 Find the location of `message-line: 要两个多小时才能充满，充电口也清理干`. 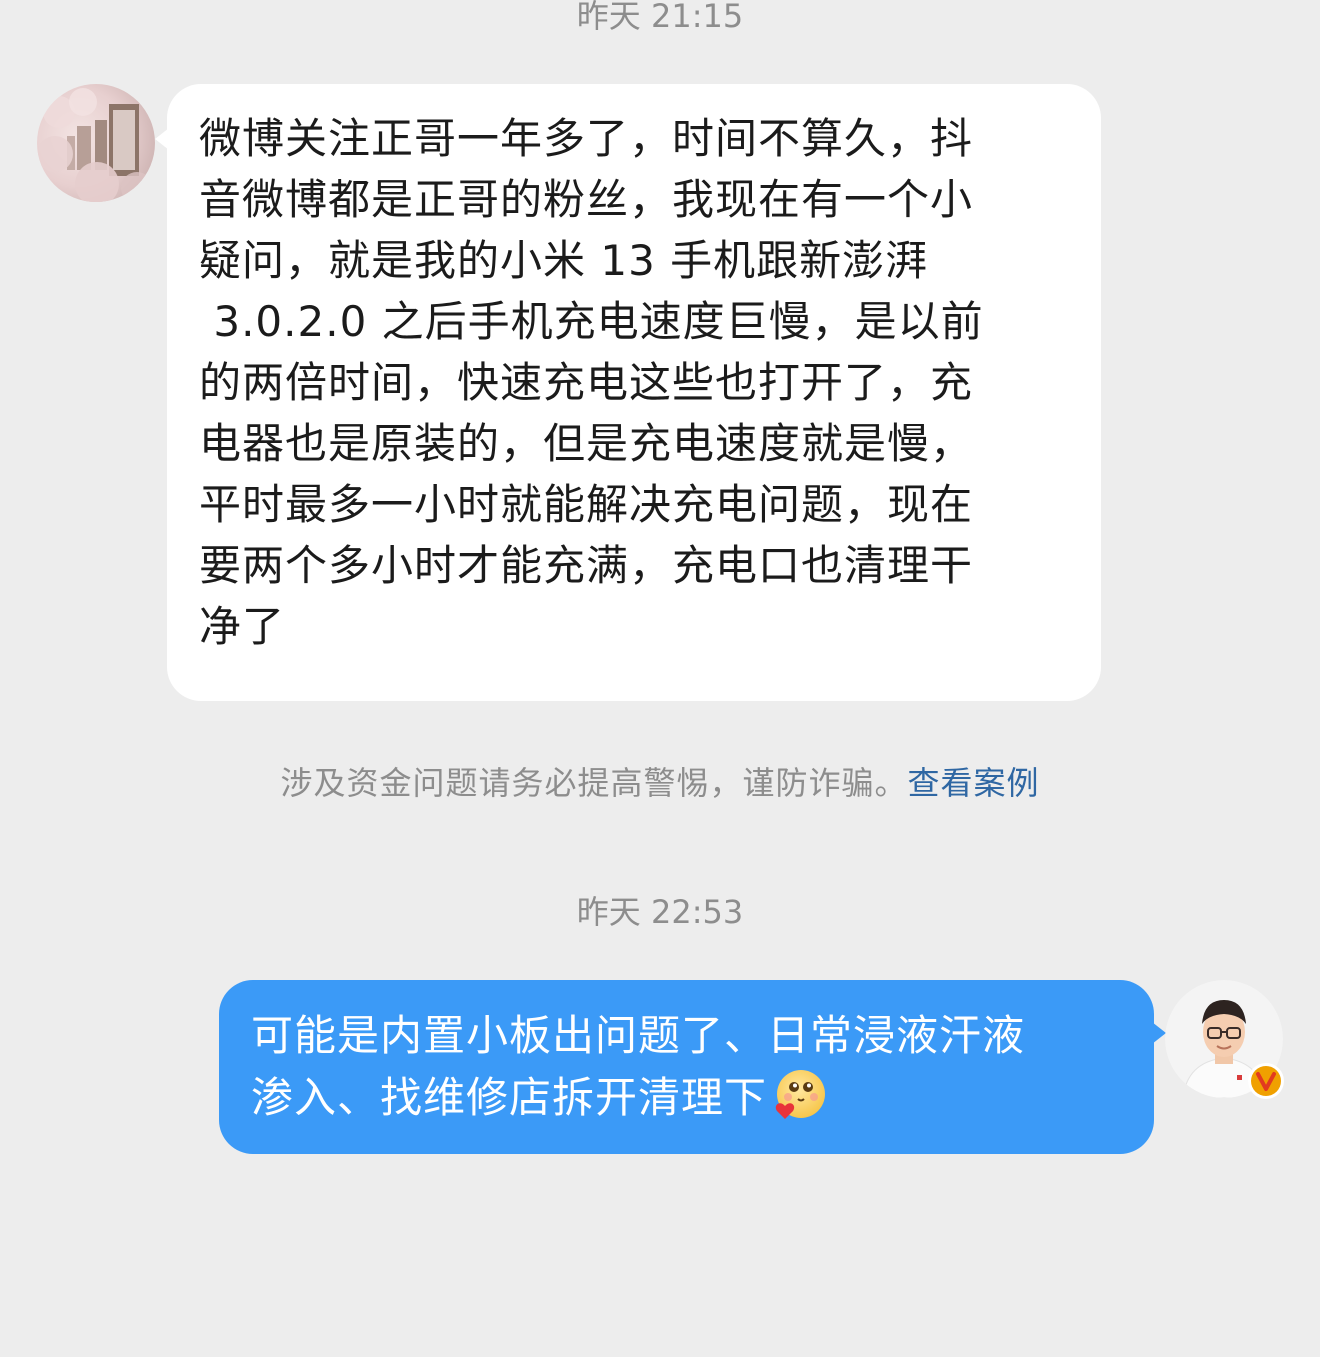

message-line: 要两个多小时才能充满，充电口也清理干 is located at coordinates (586, 565).